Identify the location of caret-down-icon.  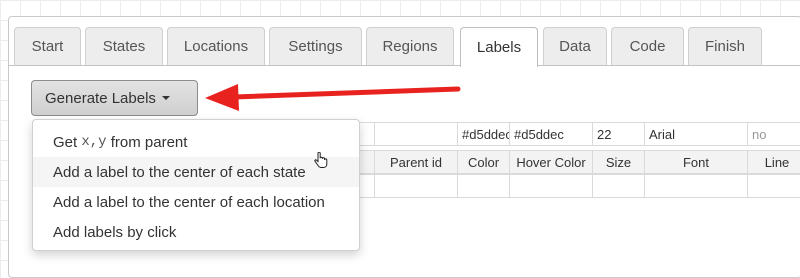
(165, 98).